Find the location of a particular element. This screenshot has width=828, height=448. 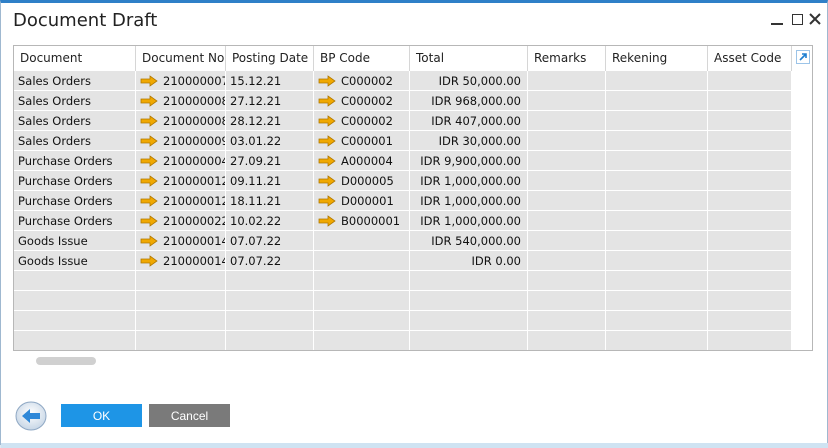

table-cell: 210000004 is located at coordinates (181, 161).